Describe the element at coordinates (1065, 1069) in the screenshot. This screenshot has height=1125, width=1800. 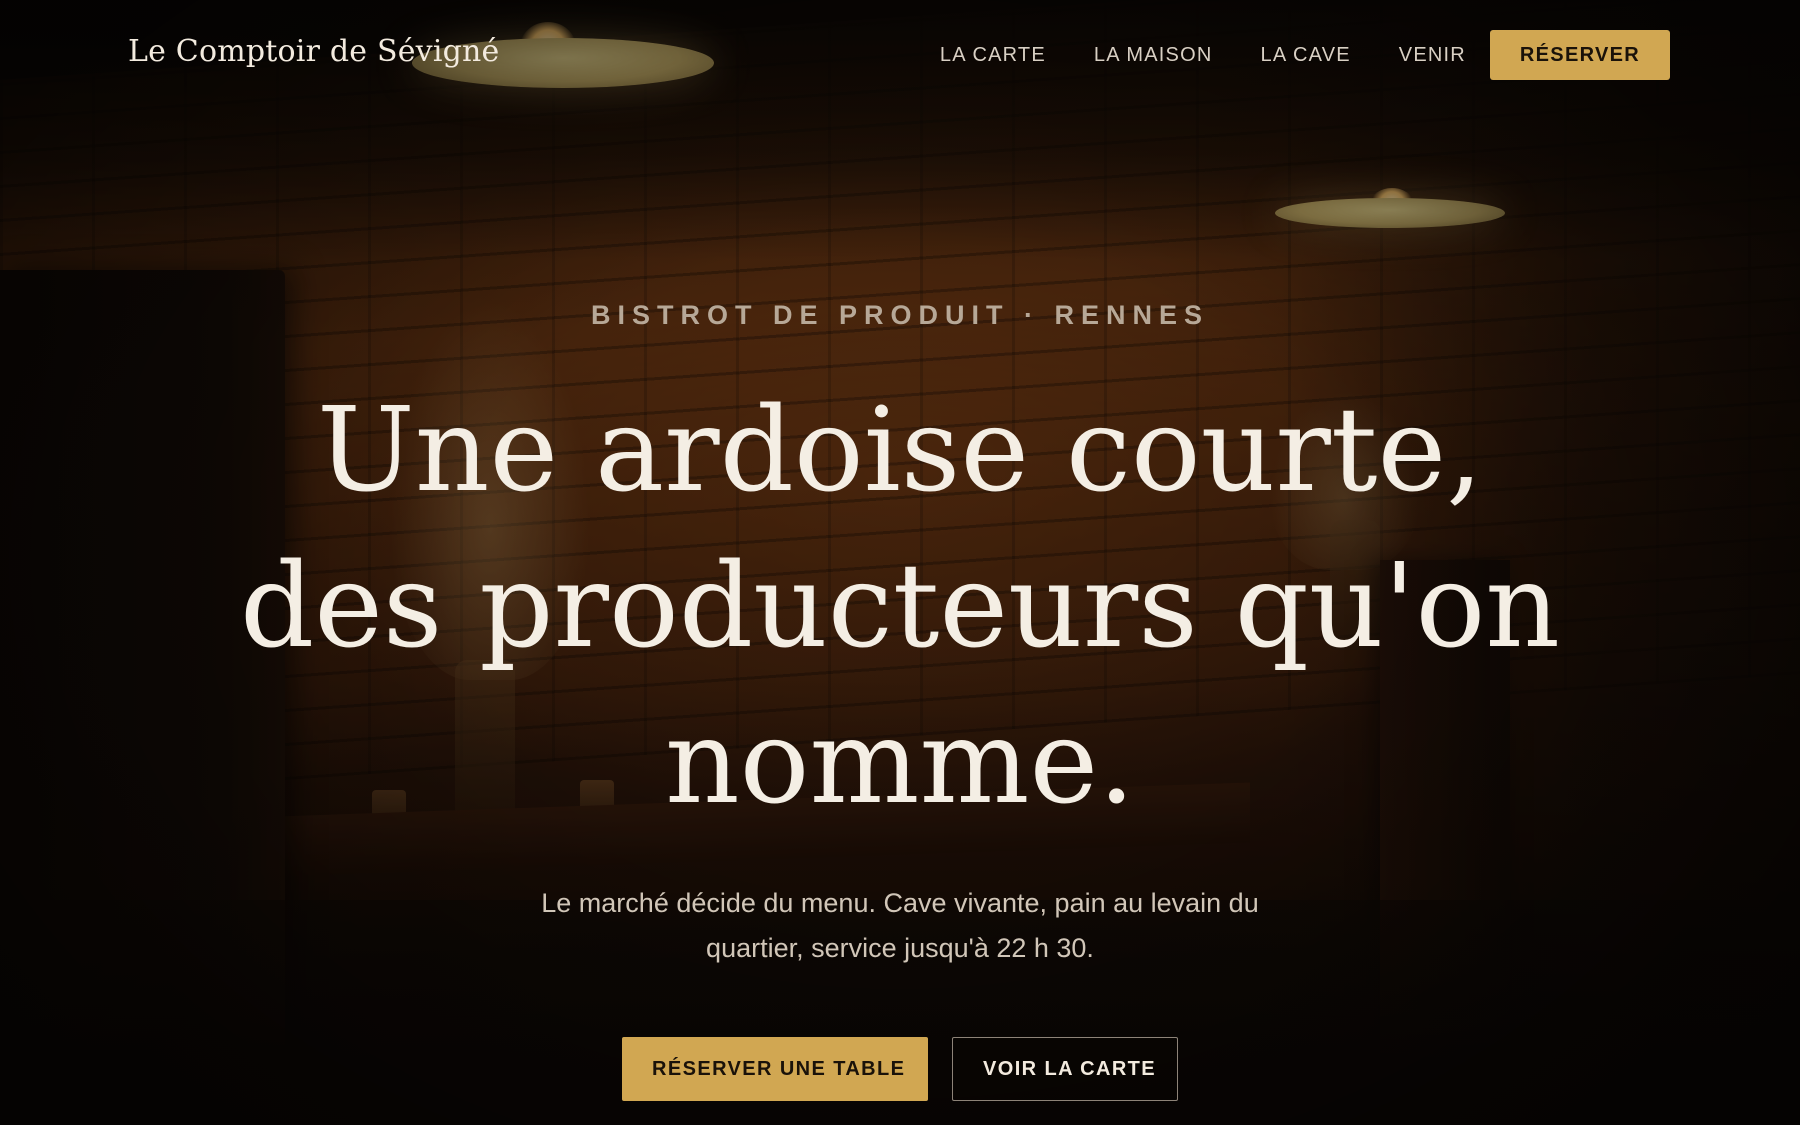
I see `view-menu-button: VOIR LA CARTE` at that location.